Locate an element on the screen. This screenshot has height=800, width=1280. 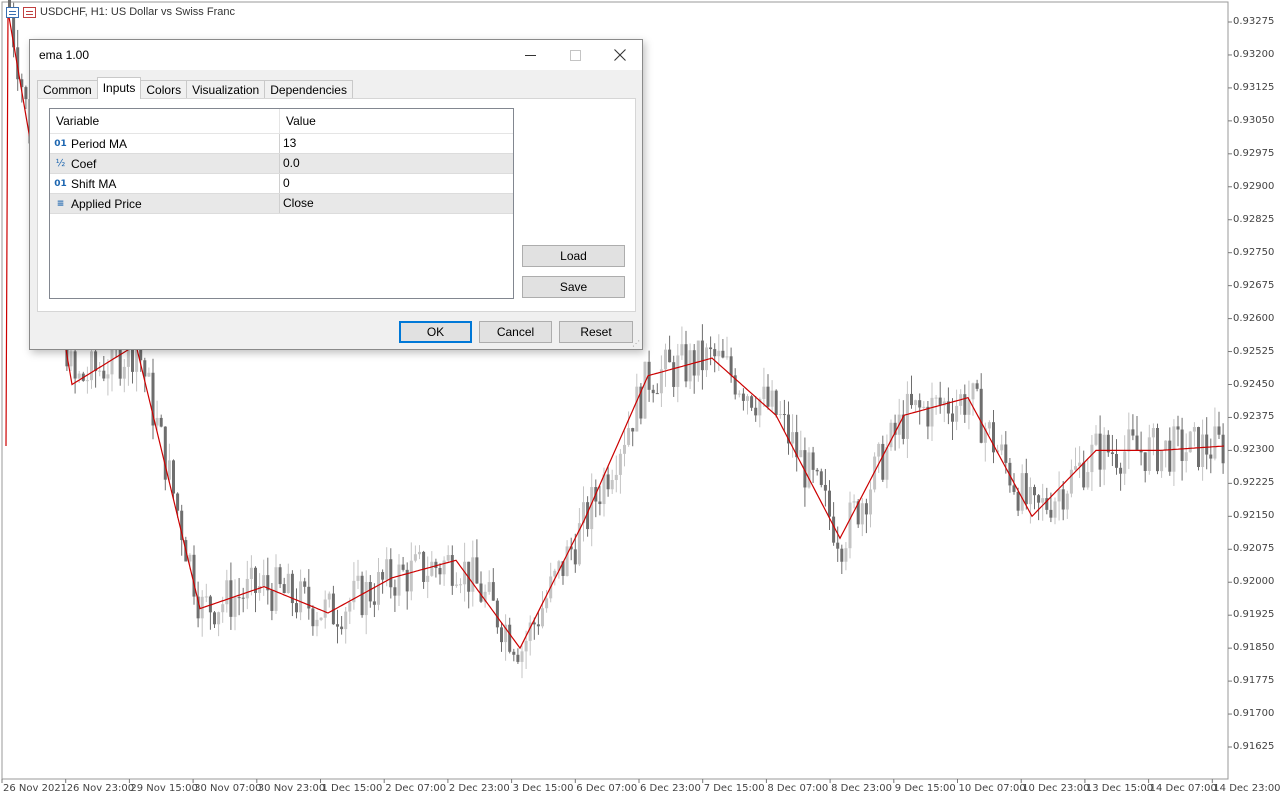
time-label: 26 Nov 2021 is located at coordinates (35, 788).